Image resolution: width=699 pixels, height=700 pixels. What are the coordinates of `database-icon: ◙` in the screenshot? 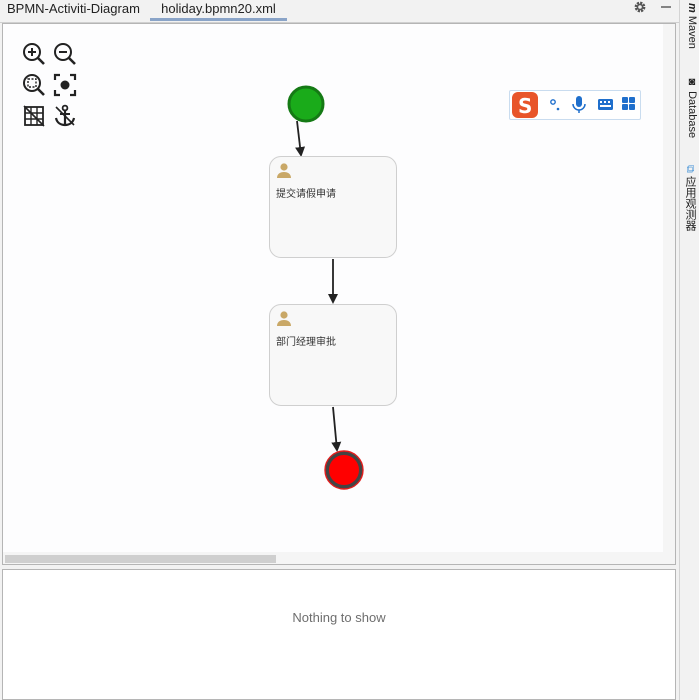 It's located at (692, 82).